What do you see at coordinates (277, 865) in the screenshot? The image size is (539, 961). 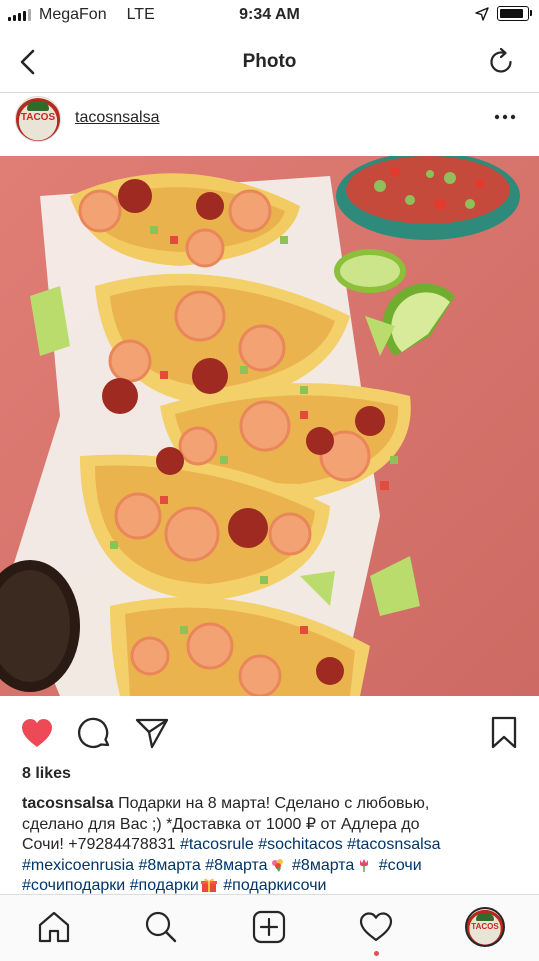 I see `bouquet-emoji` at bounding box center [277, 865].